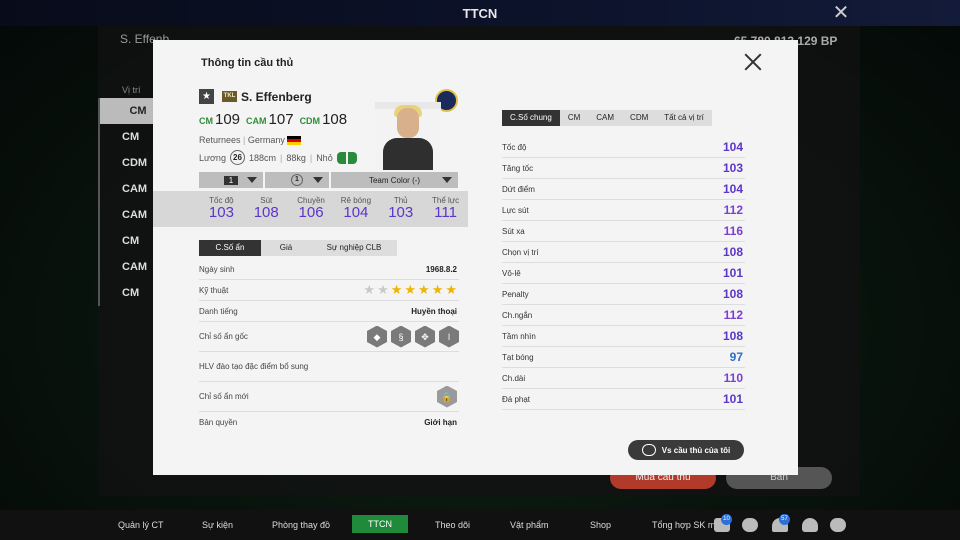 The width and height of the screenshot is (960, 540). I want to click on team-color-select: Team Color (-), so click(394, 180).